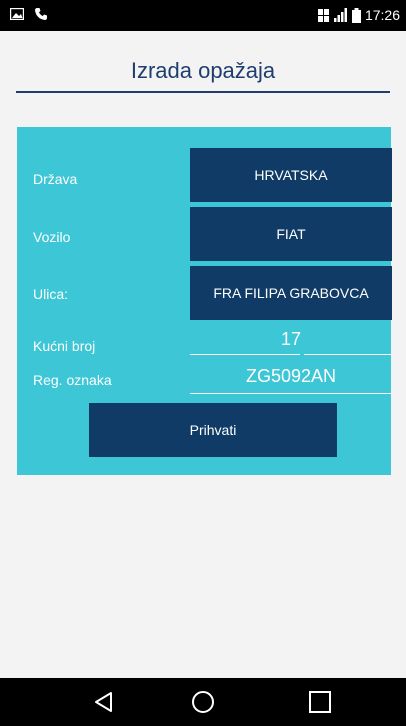 Image resolution: width=406 pixels, height=726 pixels. Describe the element at coordinates (203, 92) in the screenshot. I see `header-divider` at that location.